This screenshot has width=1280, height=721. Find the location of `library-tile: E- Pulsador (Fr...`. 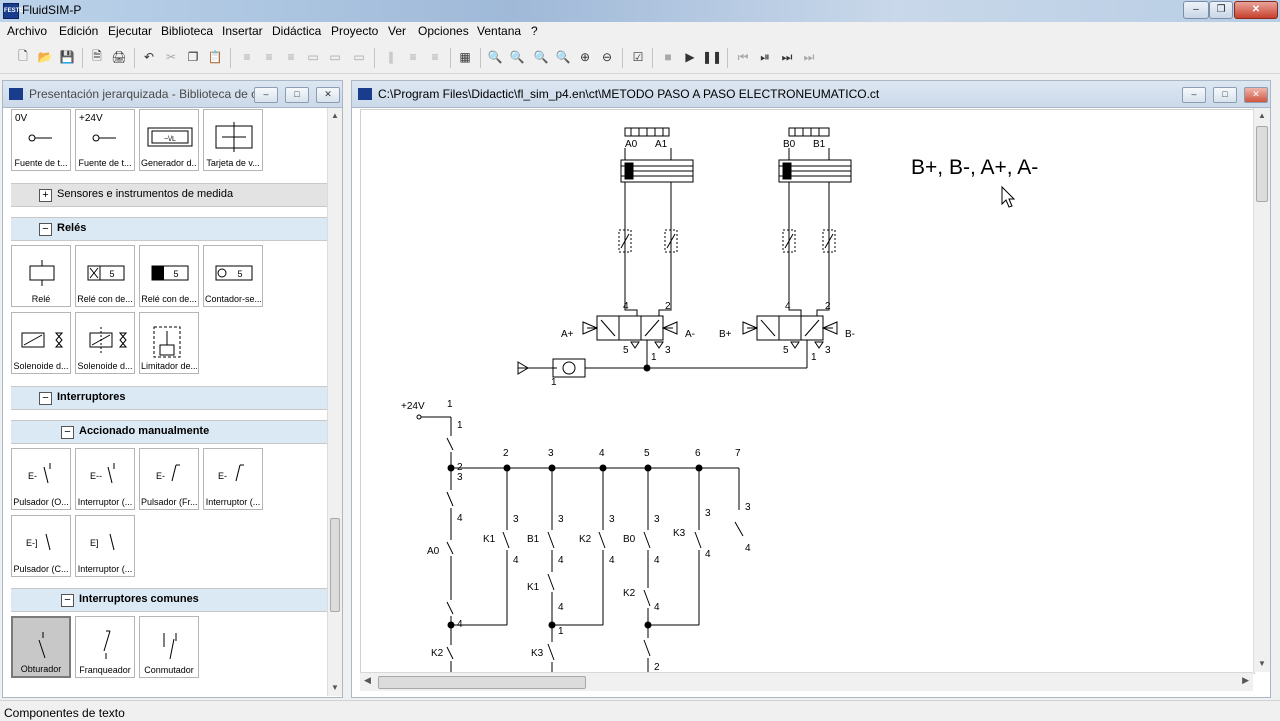

library-tile: E- Pulsador (Fr... is located at coordinates (169, 479).